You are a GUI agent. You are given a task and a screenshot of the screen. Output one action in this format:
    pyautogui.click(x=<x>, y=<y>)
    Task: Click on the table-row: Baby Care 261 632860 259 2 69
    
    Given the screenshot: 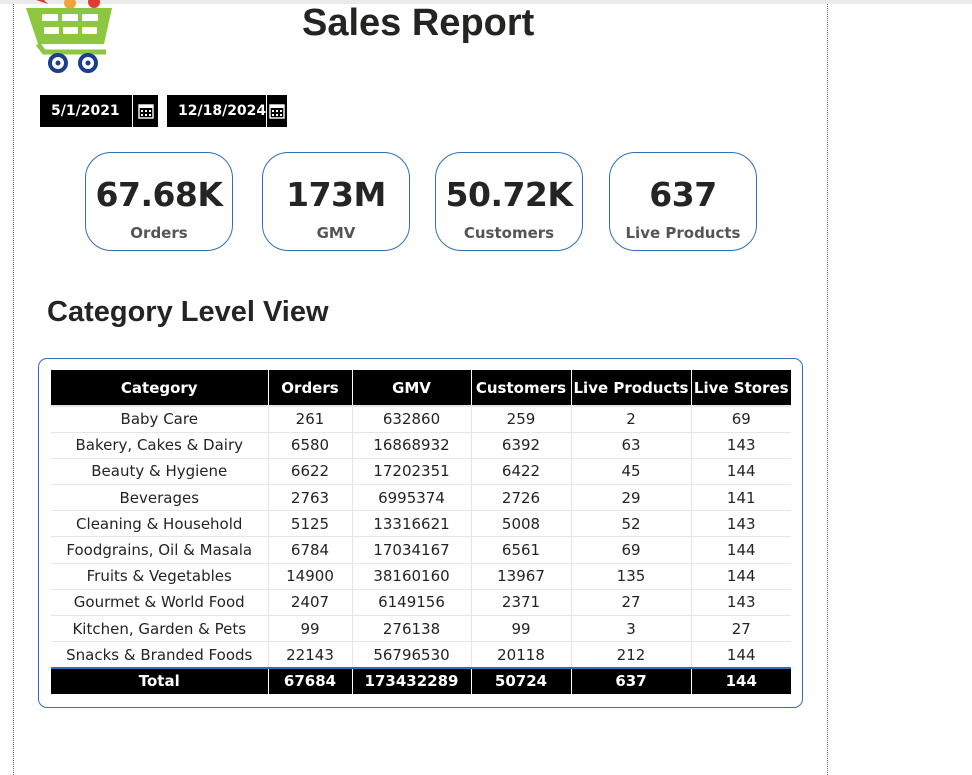 What is the action you would take?
    pyautogui.click(x=421, y=418)
    